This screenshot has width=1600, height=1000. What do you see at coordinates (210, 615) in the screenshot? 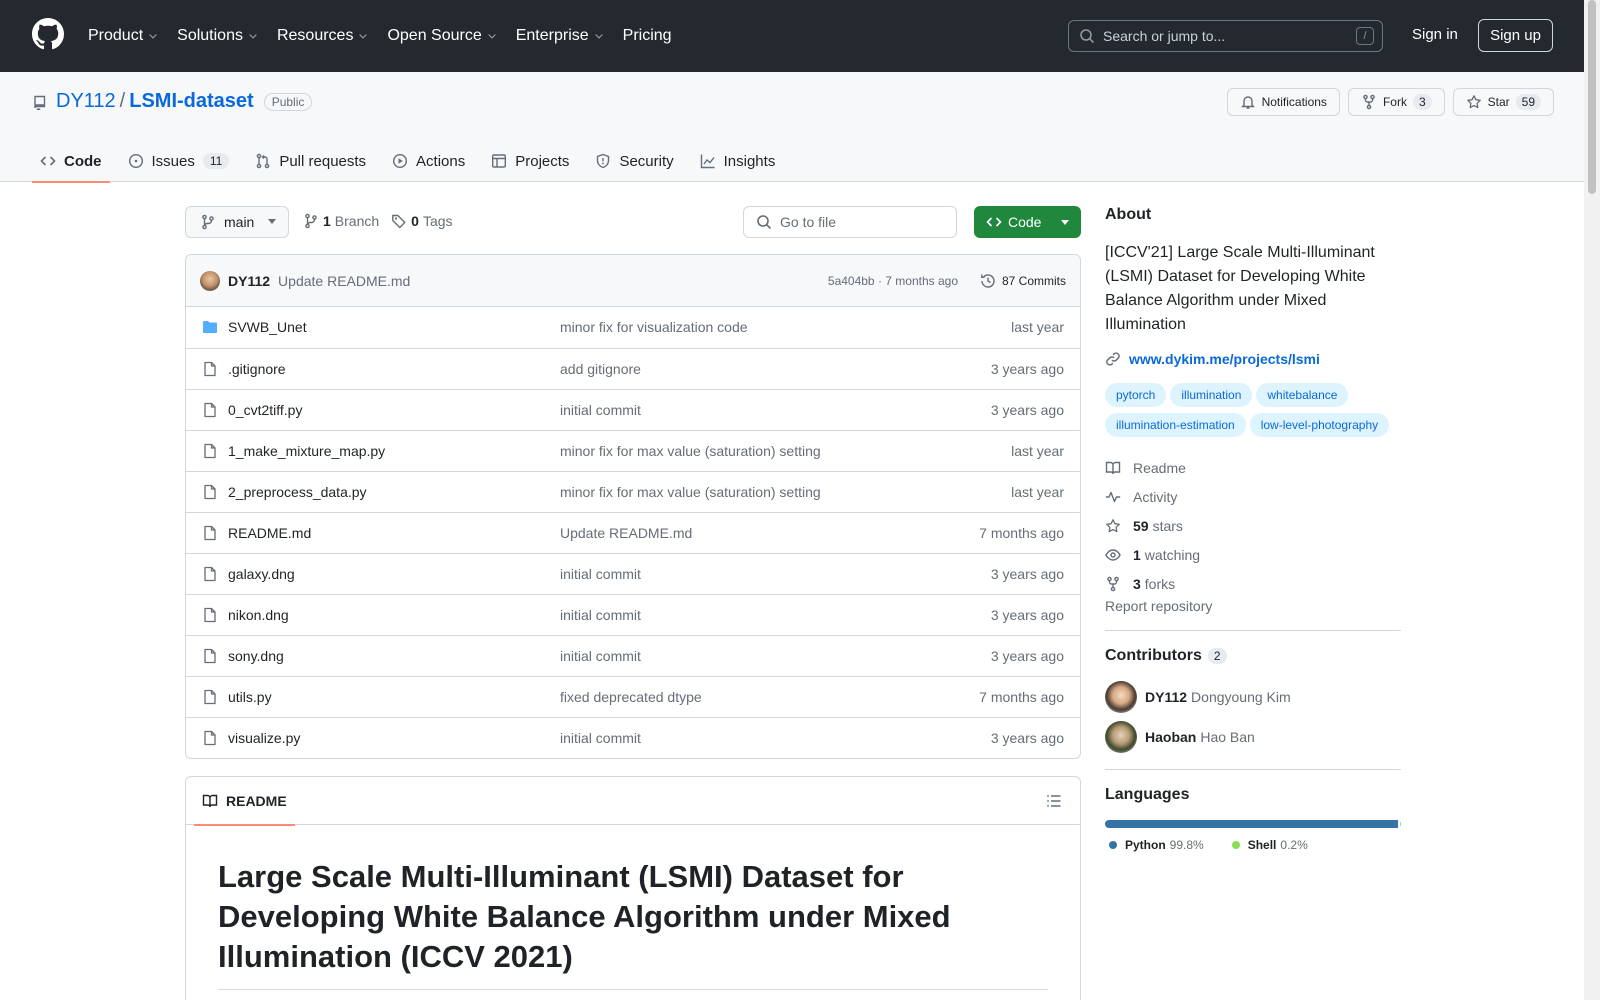
I see `file-icon` at bounding box center [210, 615].